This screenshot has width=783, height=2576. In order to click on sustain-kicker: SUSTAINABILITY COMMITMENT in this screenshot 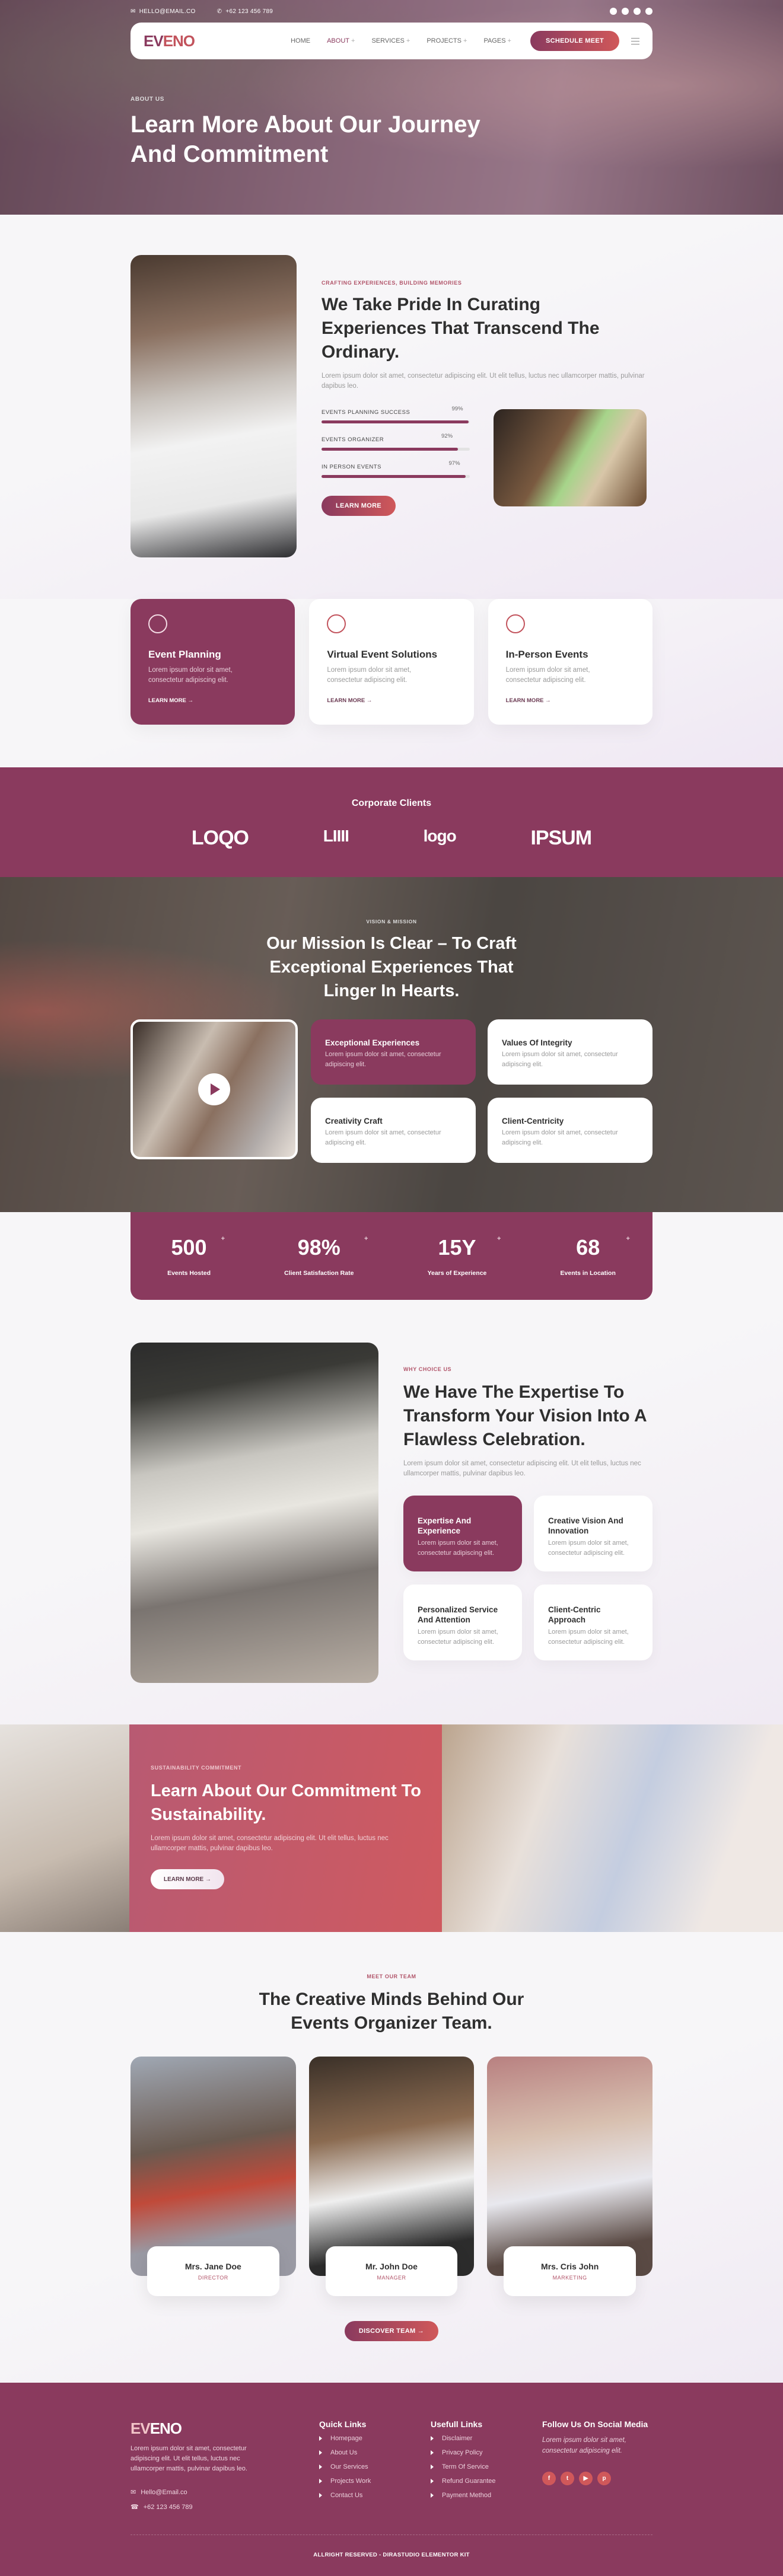, I will do `click(196, 1768)`.